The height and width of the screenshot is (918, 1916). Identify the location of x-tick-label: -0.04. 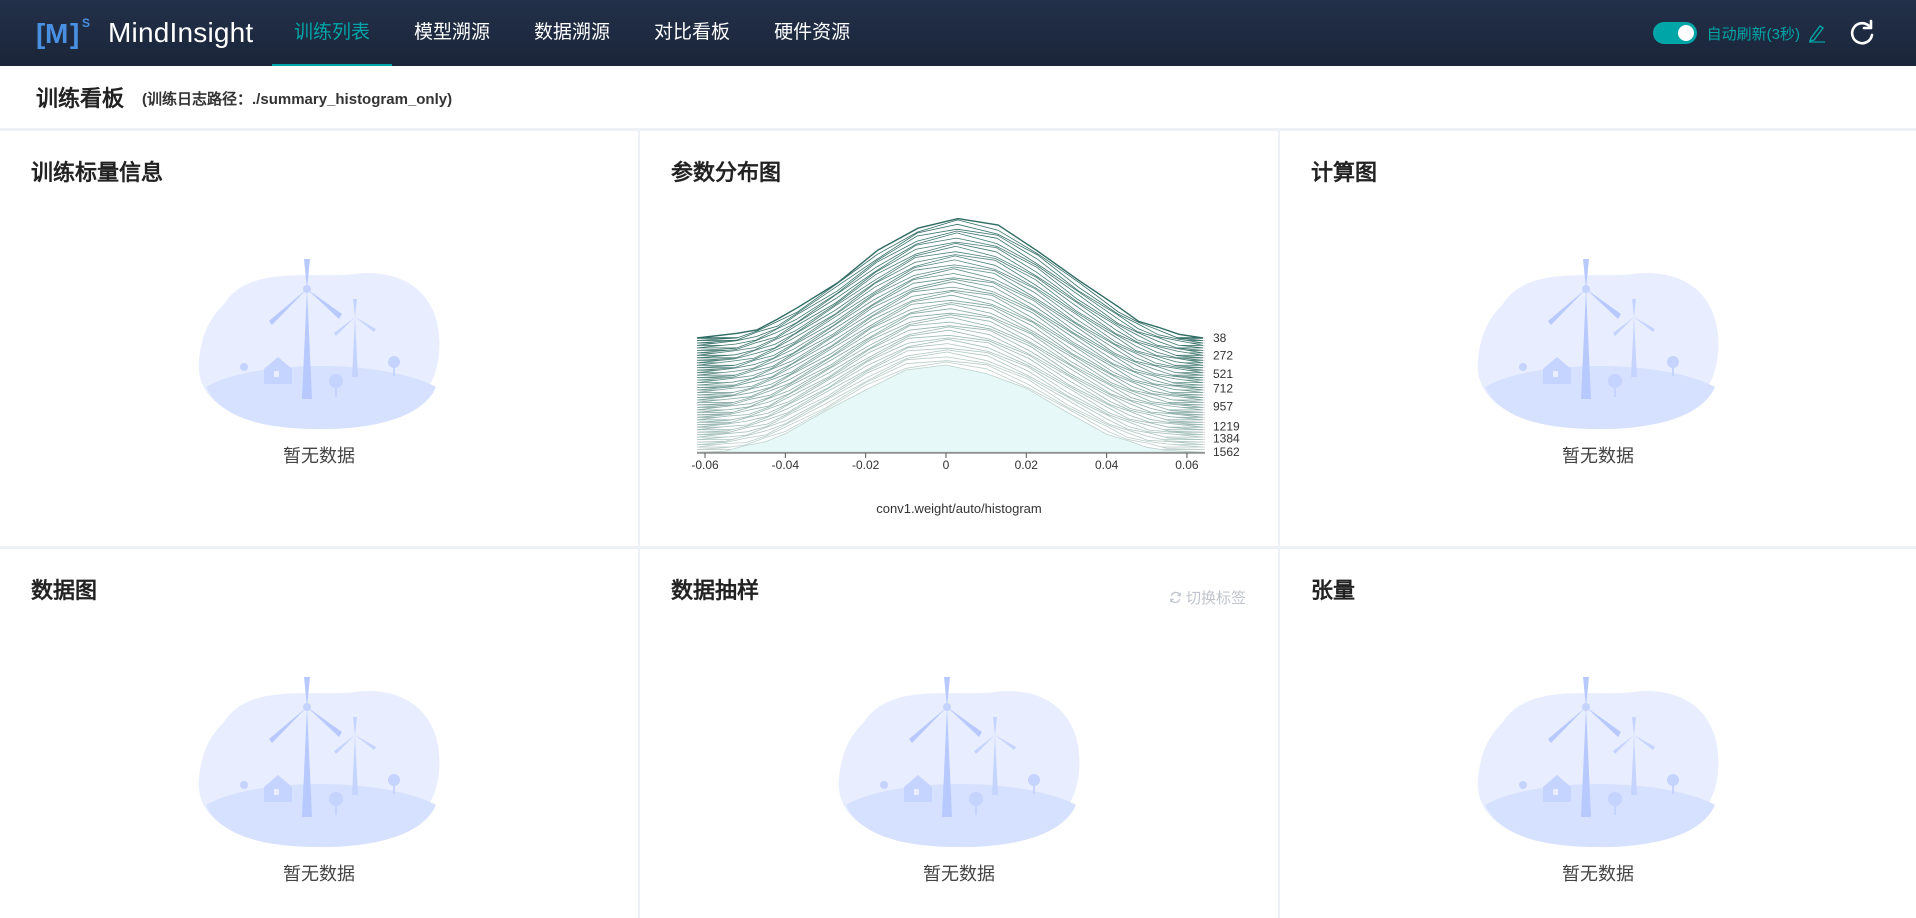
(786, 465).